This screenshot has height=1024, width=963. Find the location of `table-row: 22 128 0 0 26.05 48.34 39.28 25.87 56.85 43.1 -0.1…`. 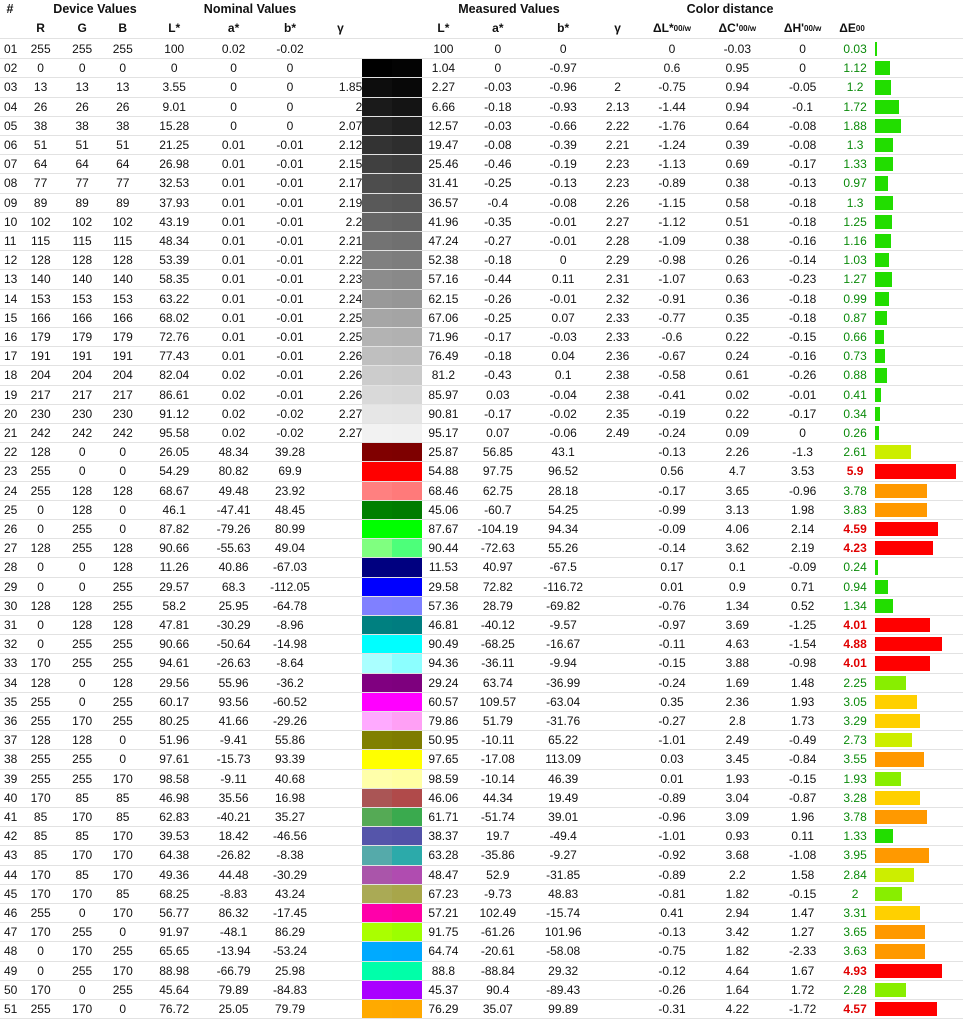

table-row: 22 128 0 0 26.05 48.34 39.28 25.87 56.85 43.1 -0.1… is located at coordinates (481, 453).